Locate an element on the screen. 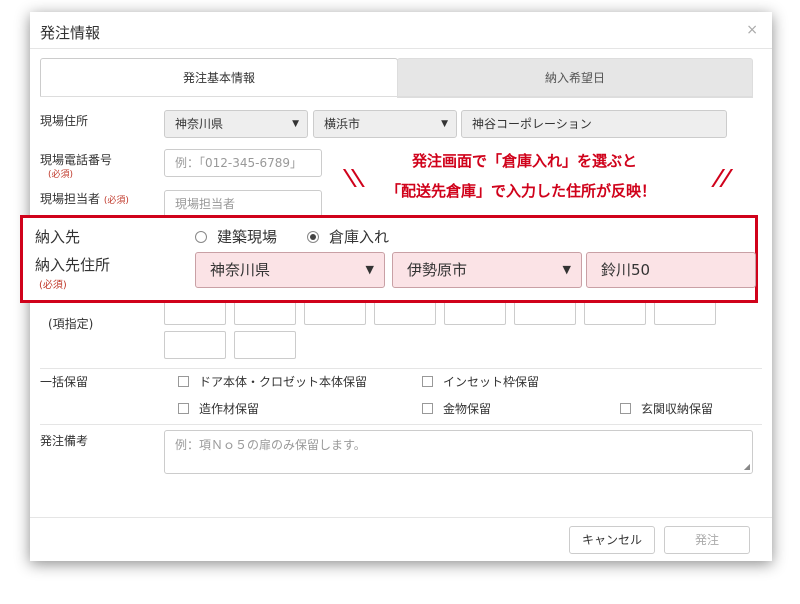 This screenshot has width=800, height=604. resize-grip-icon: ◢ is located at coordinates (747, 466).